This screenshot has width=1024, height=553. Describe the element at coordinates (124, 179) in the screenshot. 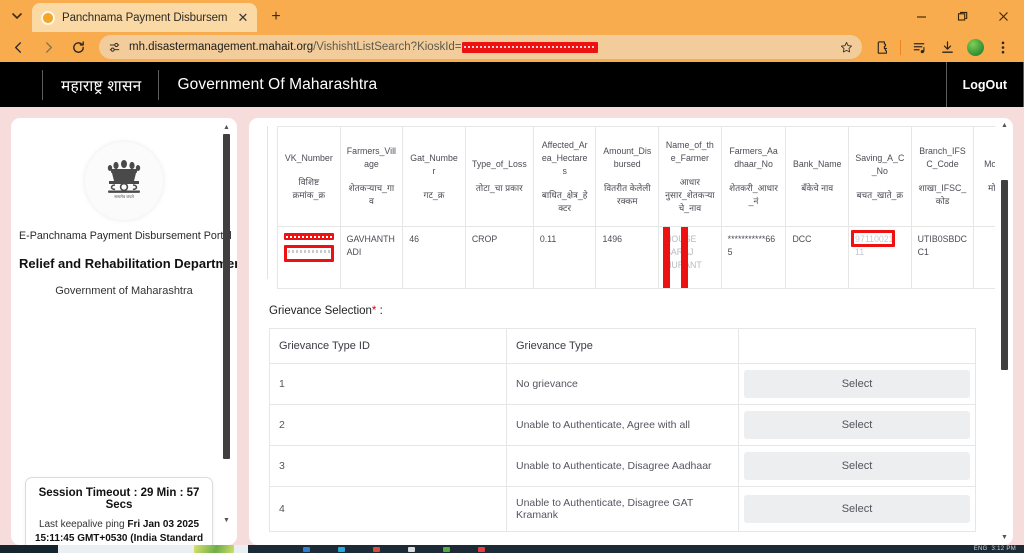

I see `emblem-svg: सत्यमेव जयते` at that location.